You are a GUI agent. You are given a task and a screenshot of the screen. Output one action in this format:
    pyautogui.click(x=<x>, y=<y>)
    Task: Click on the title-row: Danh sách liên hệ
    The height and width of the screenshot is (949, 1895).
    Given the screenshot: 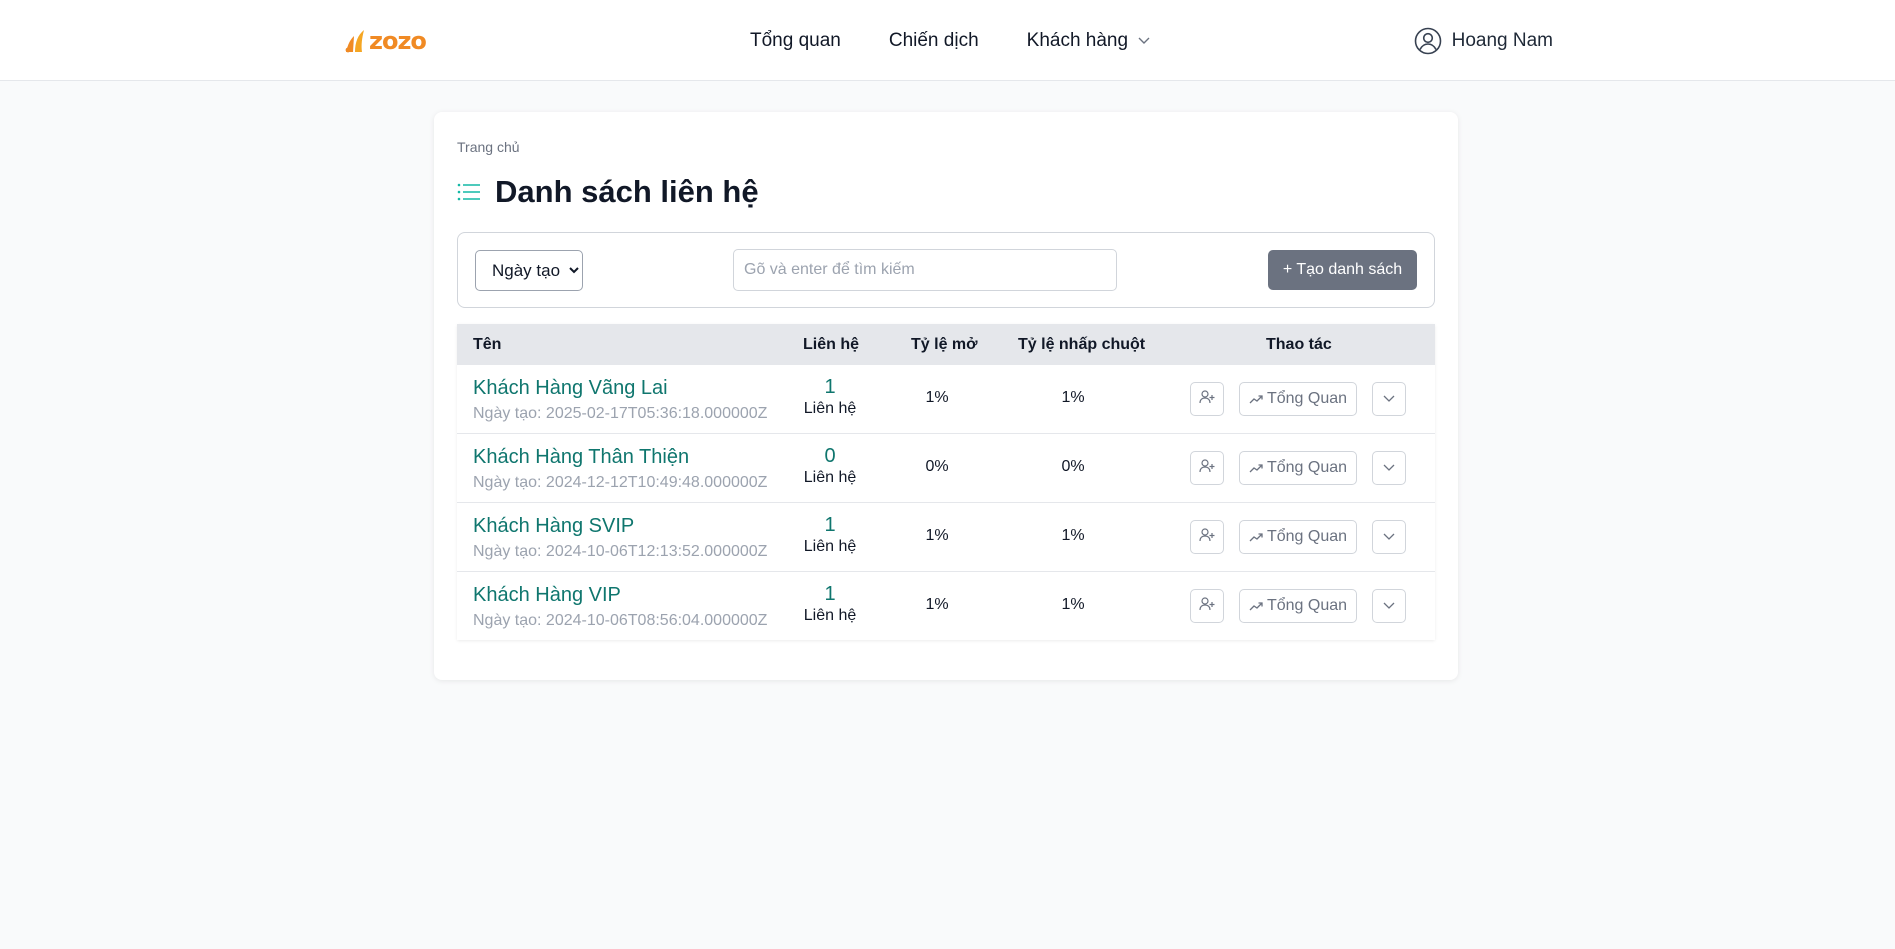 What is the action you would take?
    pyautogui.click(x=608, y=192)
    